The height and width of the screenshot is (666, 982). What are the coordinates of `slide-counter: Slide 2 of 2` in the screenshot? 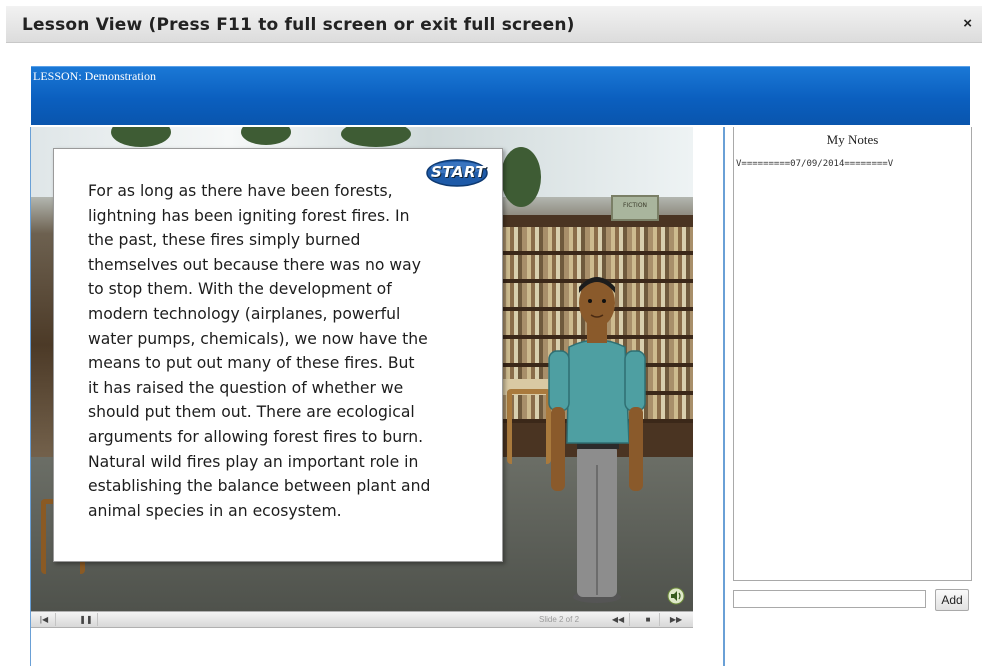 It's located at (559, 619).